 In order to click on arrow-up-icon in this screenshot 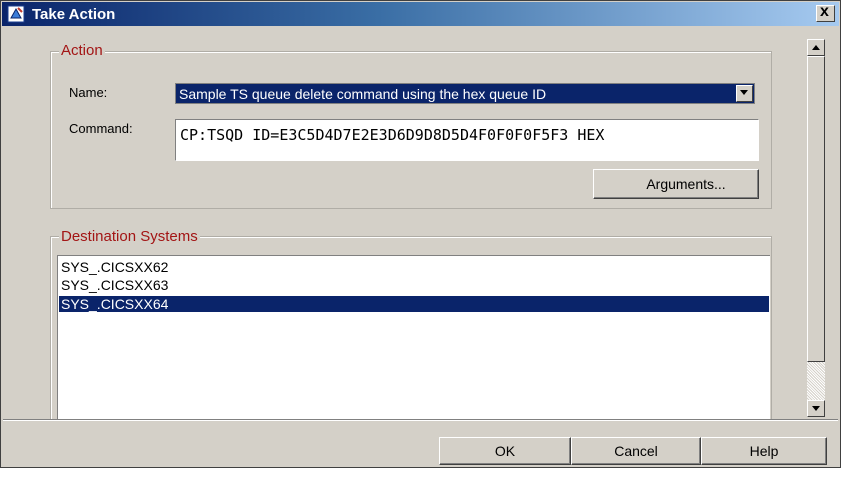, I will do `click(816, 47)`.